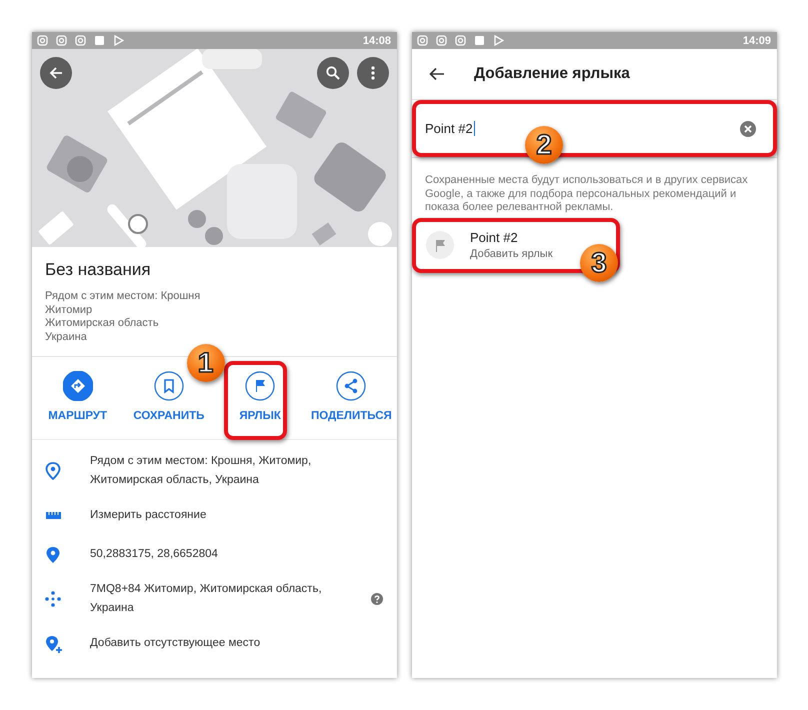  I want to click on clock-time: 14:09, so click(756, 40).